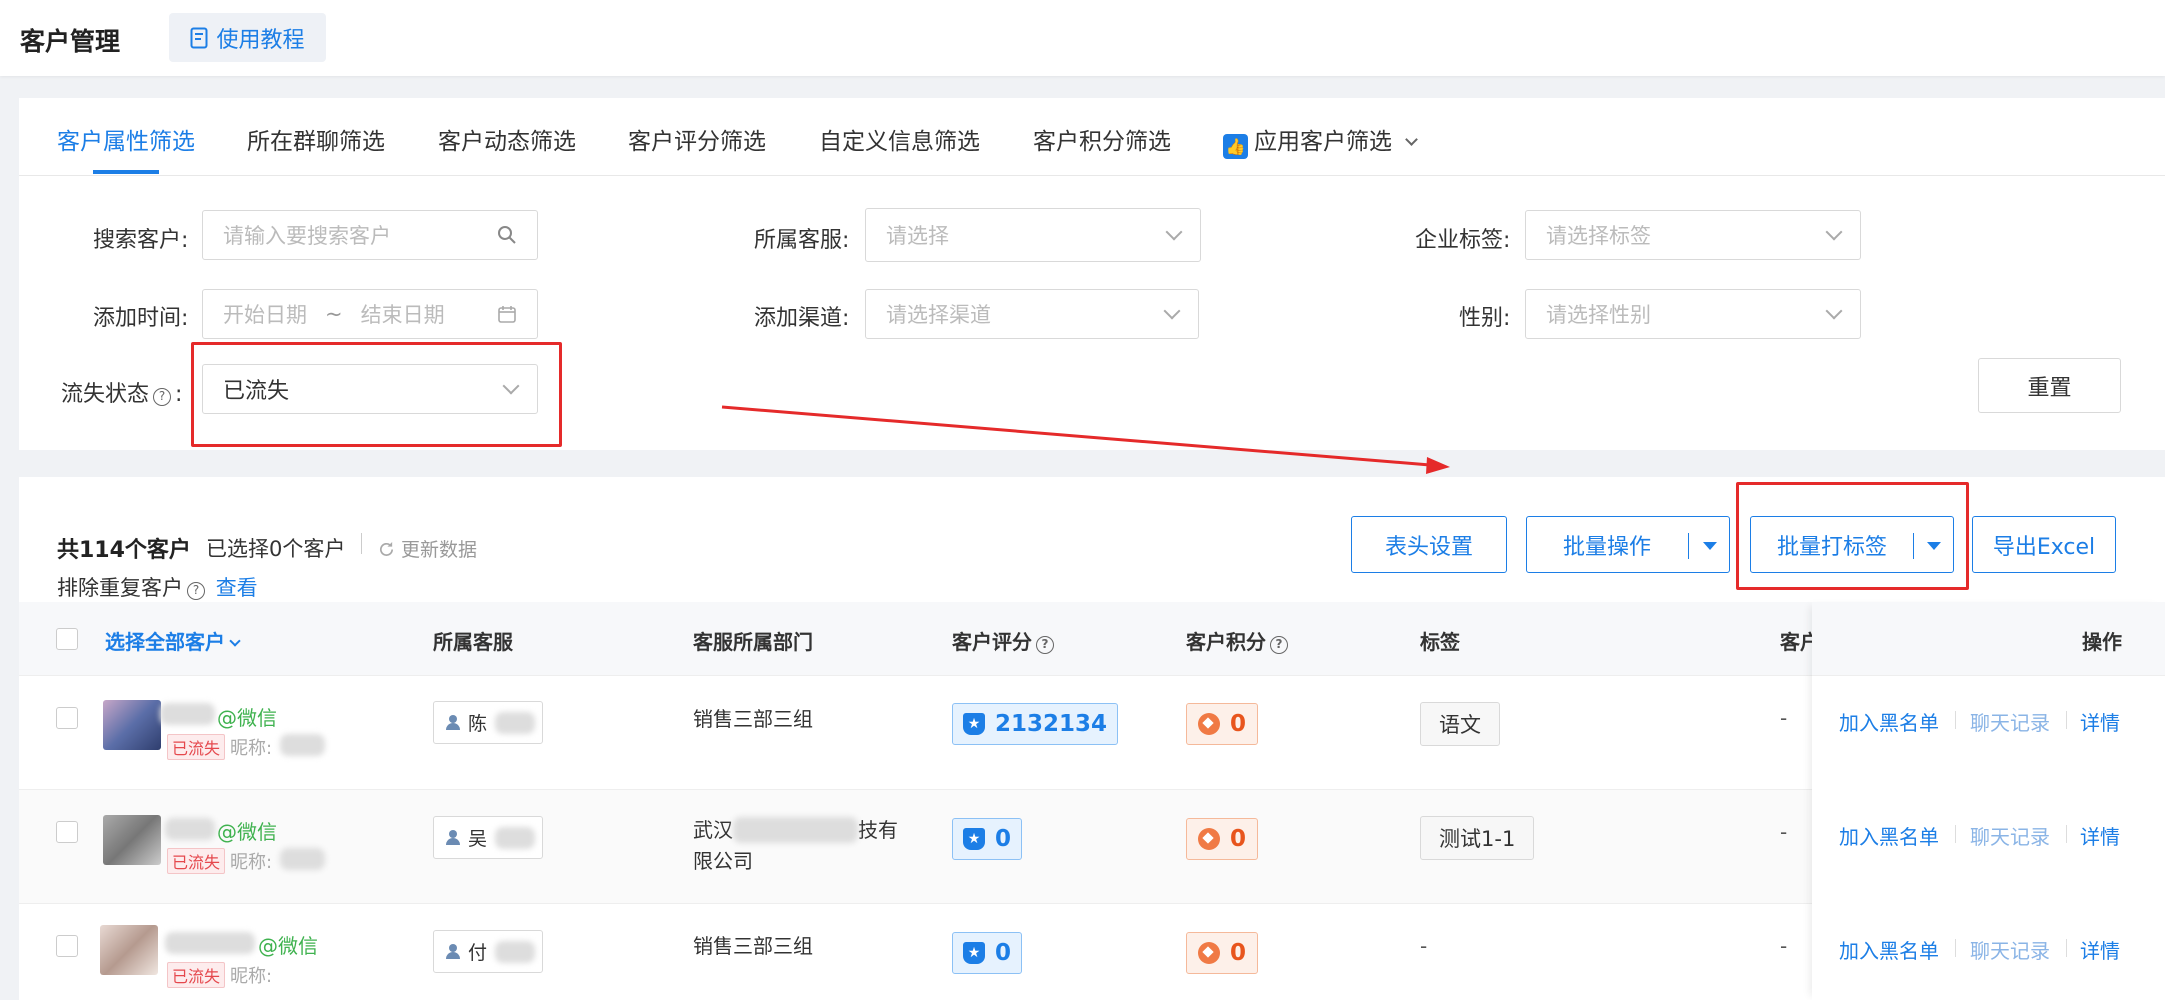 The height and width of the screenshot is (1000, 2165). What do you see at coordinates (795, 830) in the screenshot?
I see `redacted-department` at bounding box center [795, 830].